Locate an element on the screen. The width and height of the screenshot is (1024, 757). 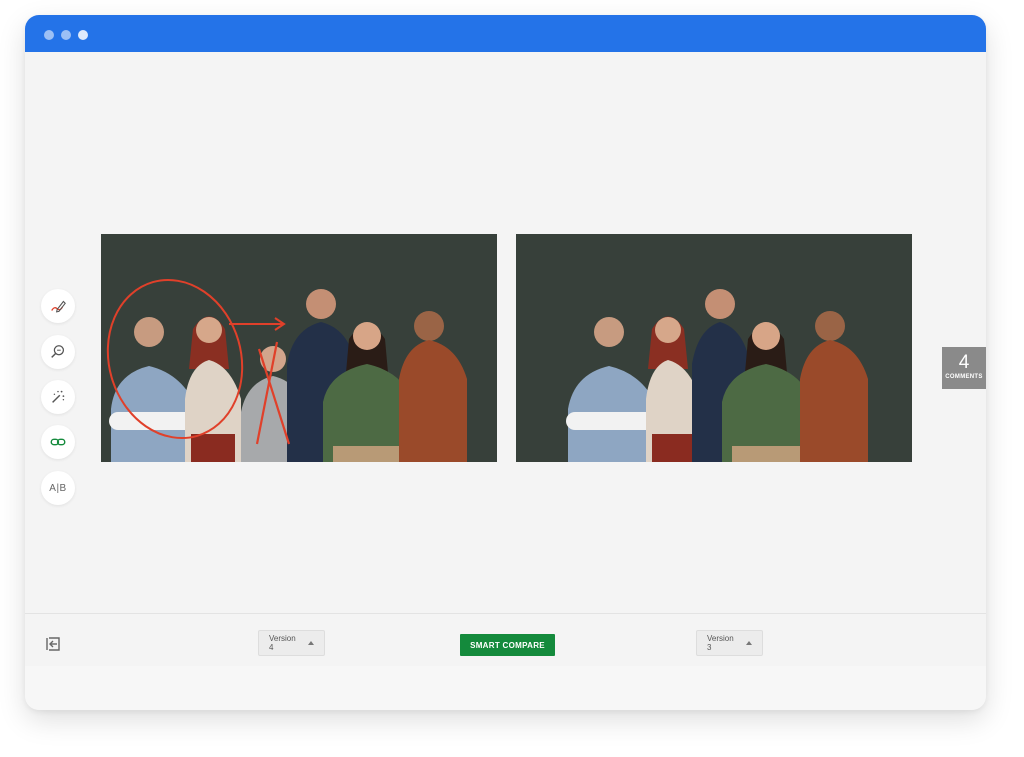
link-icon is located at coordinates (58, 442).